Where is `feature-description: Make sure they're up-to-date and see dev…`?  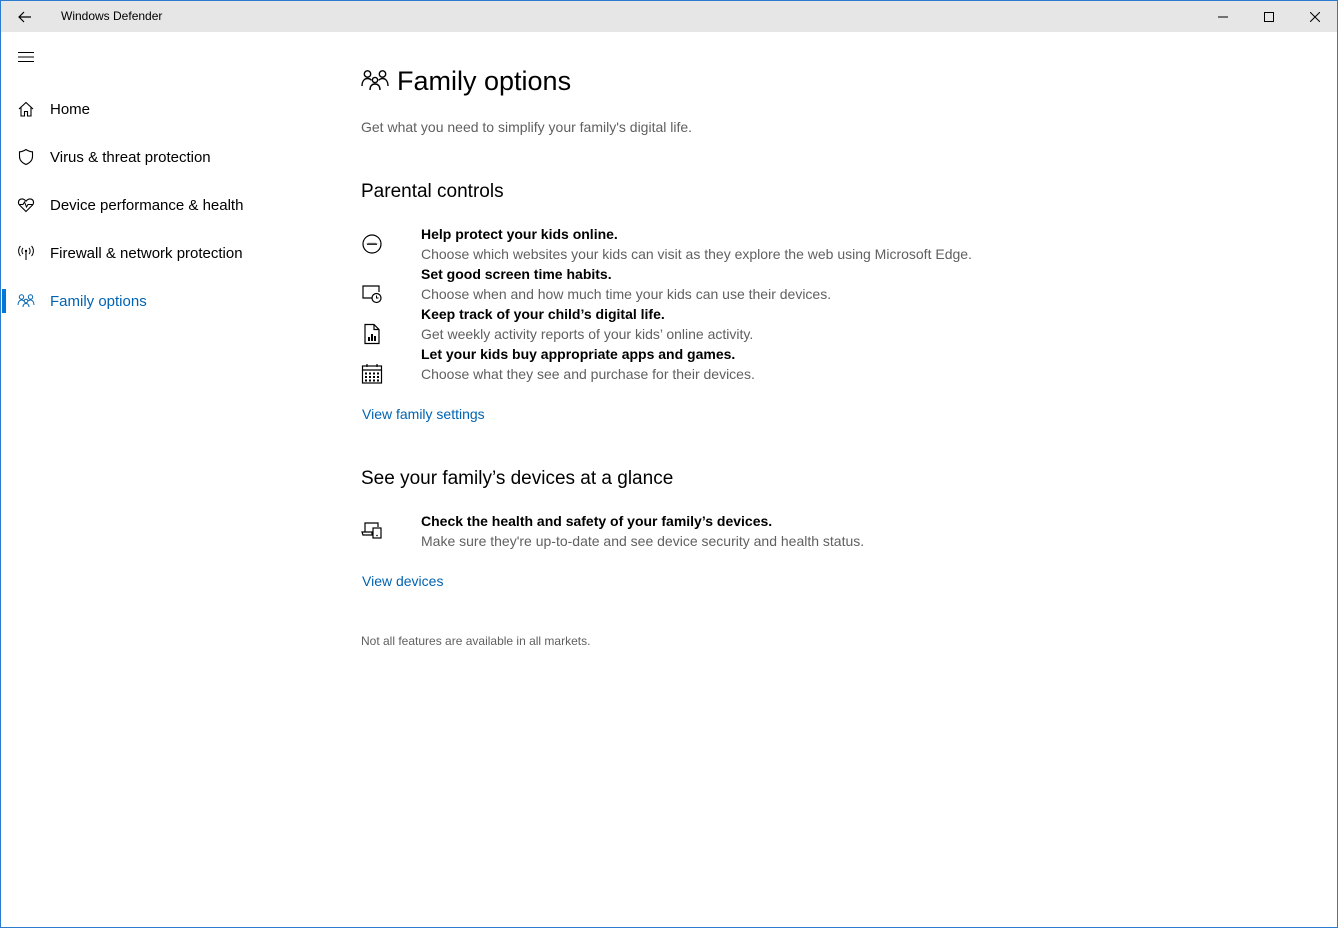 feature-description: Make sure they're up-to-date and see dev… is located at coordinates (643, 541).